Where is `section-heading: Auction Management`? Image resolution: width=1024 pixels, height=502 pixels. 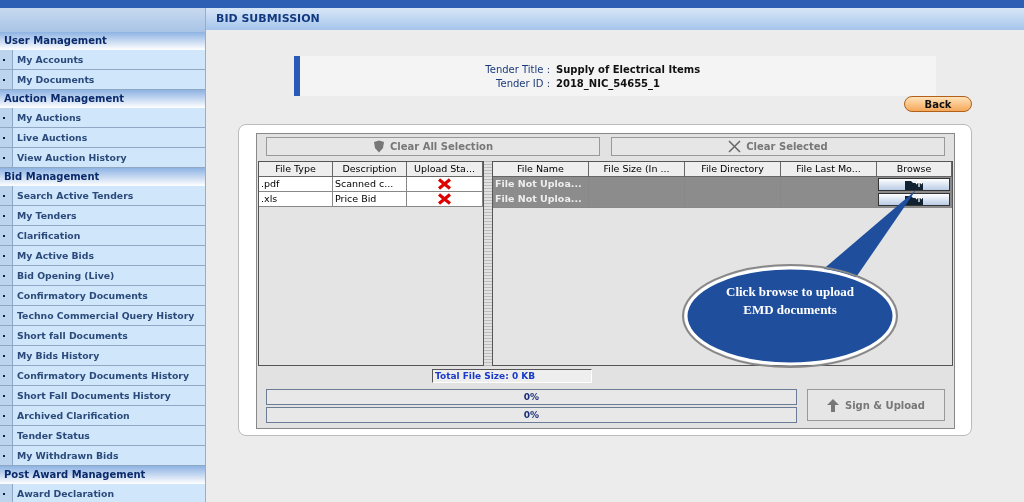 section-heading: Auction Management is located at coordinates (102, 99).